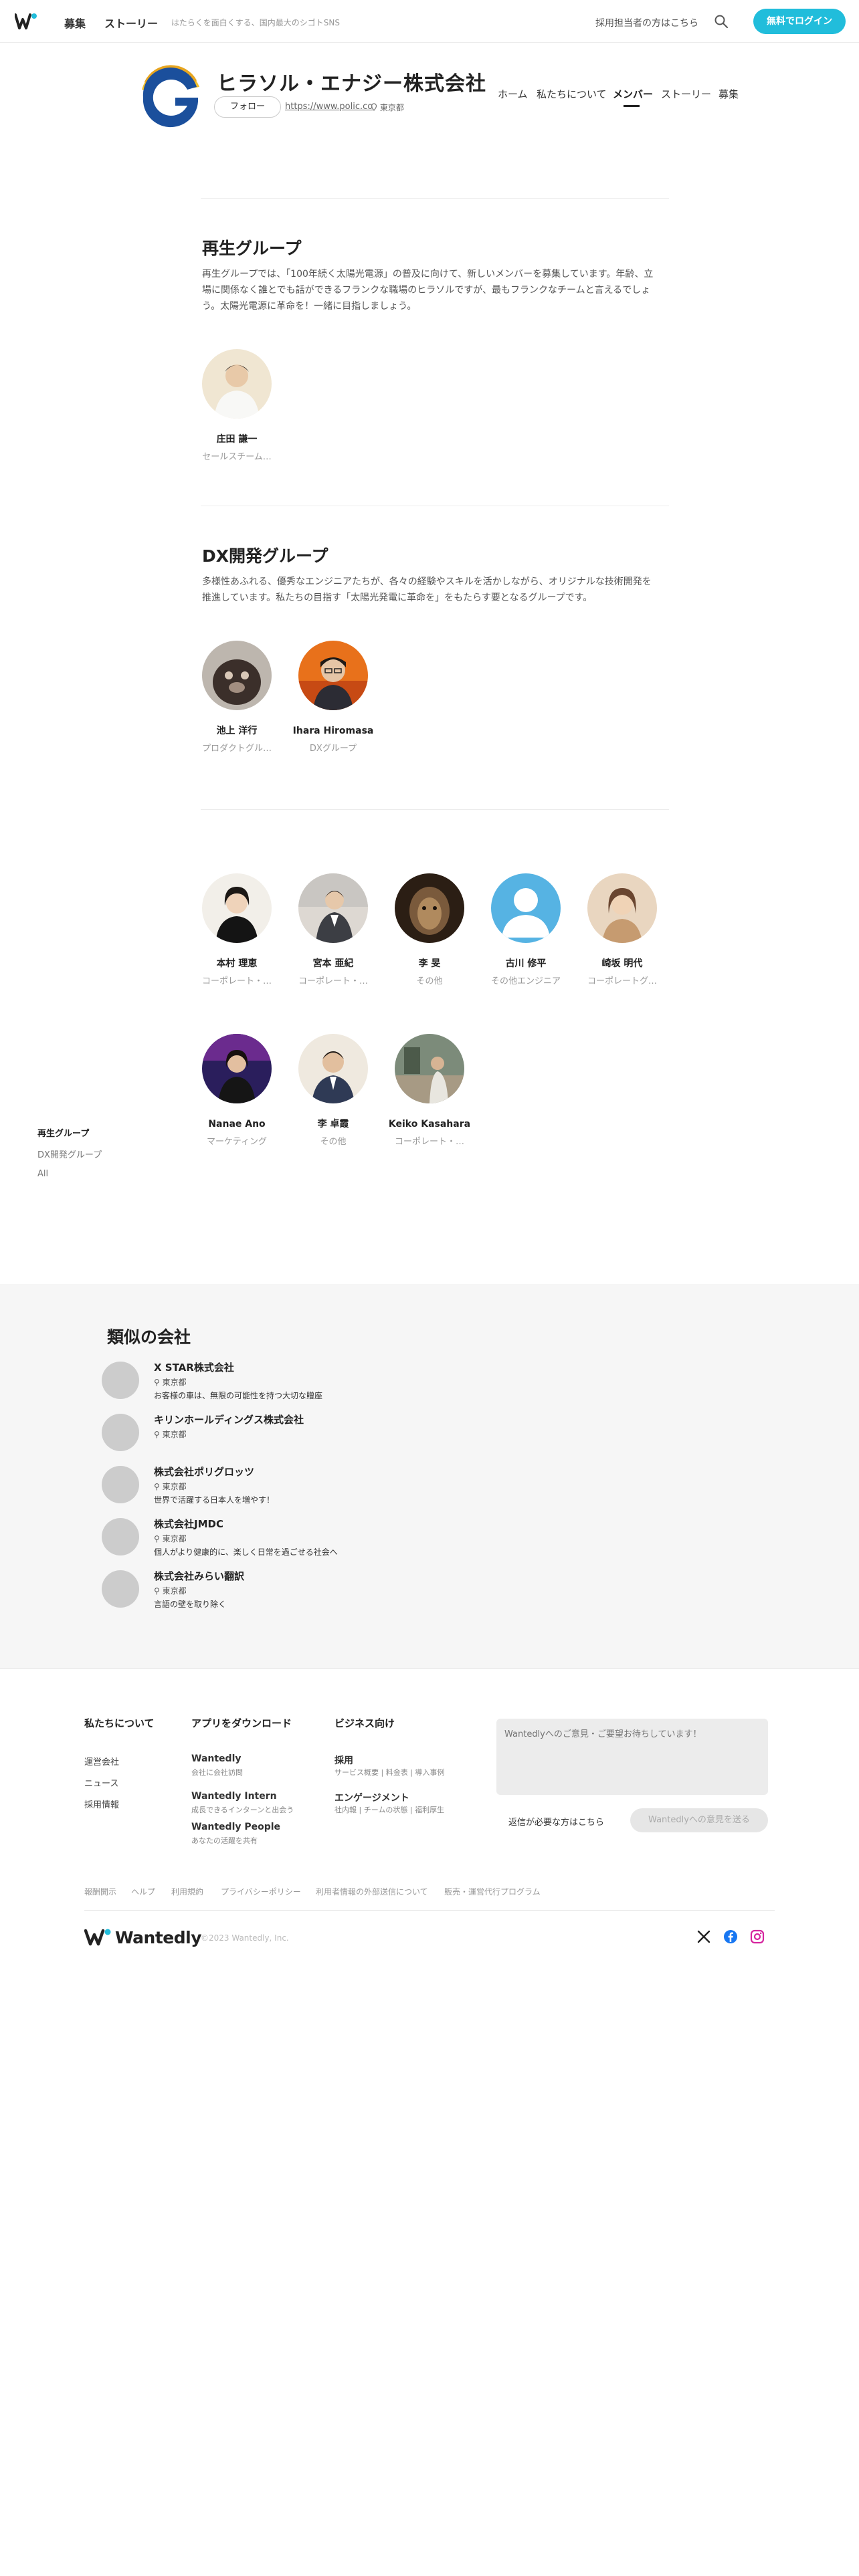 This screenshot has width=859, height=2576. What do you see at coordinates (235, 1827) in the screenshot?
I see `footer-app-people: Wantedly People` at bounding box center [235, 1827].